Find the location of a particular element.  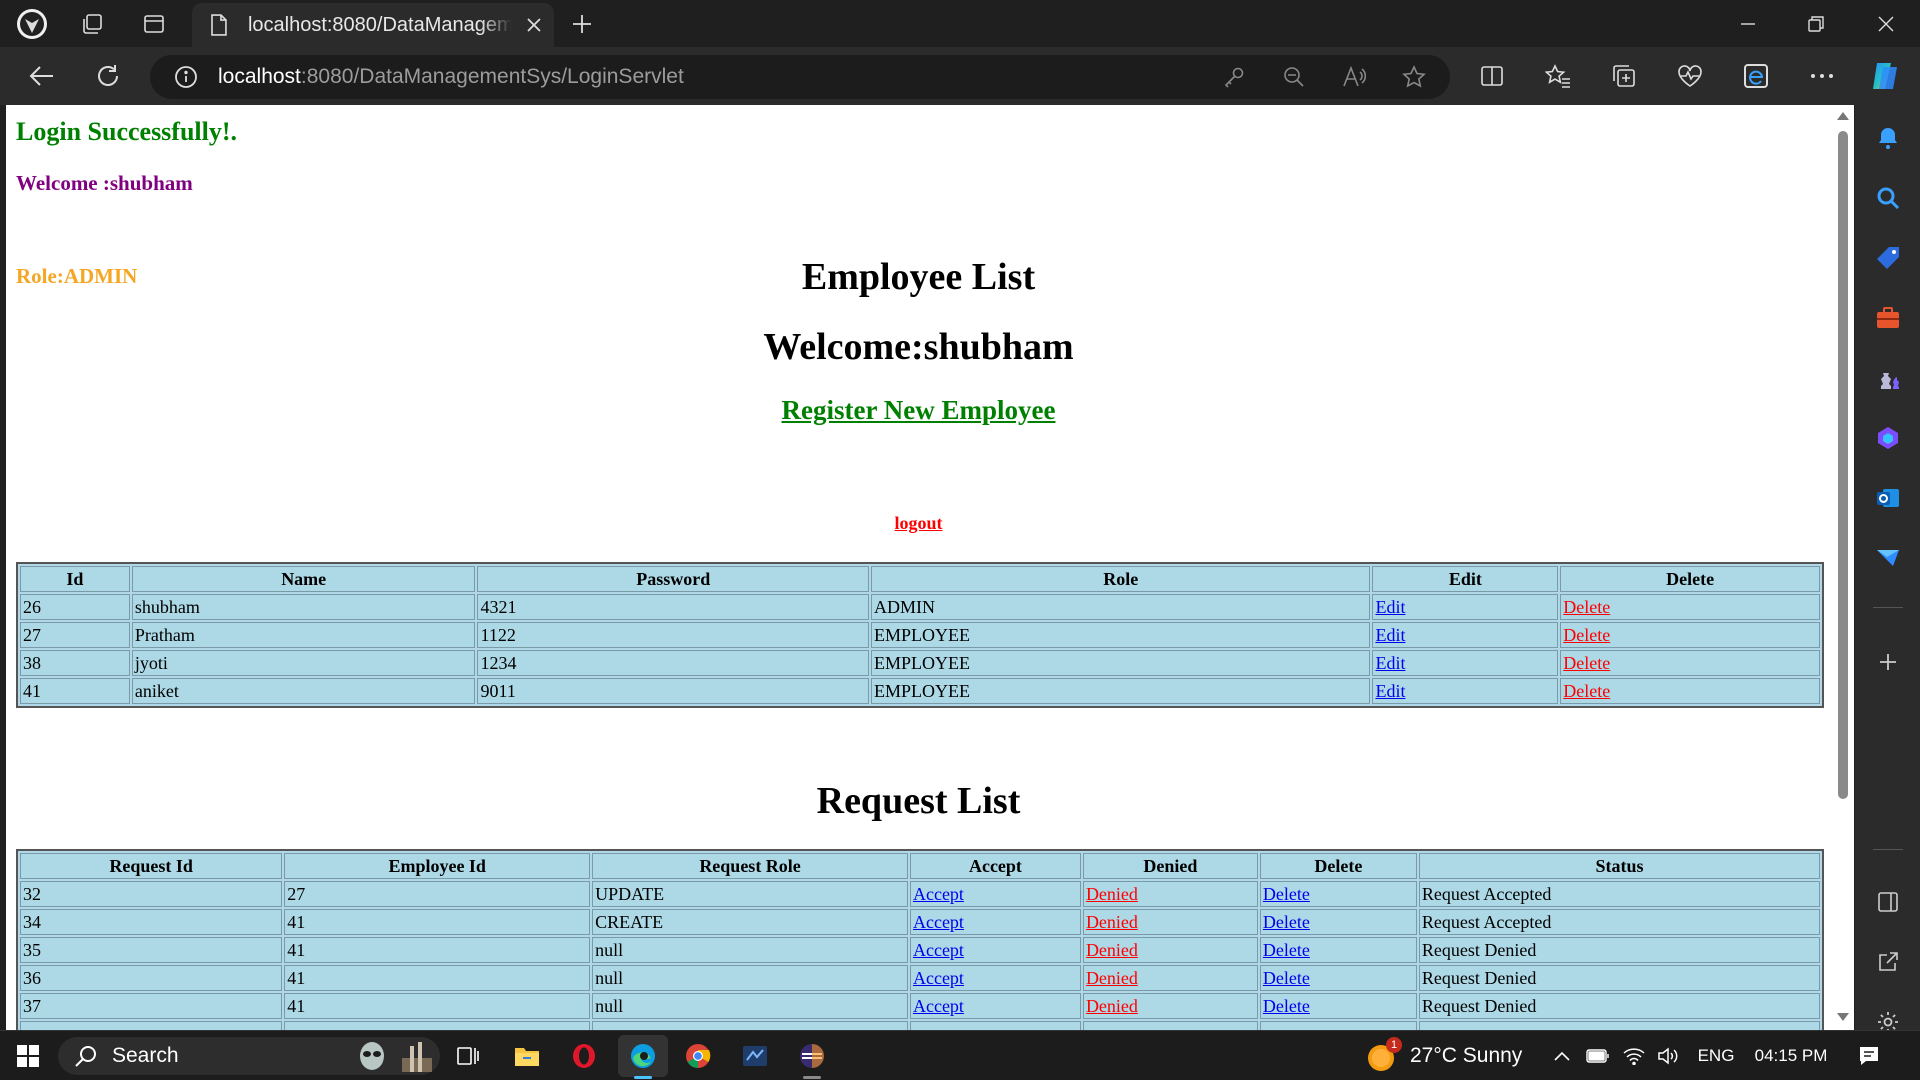

site-info-icon is located at coordinates (186, 77).